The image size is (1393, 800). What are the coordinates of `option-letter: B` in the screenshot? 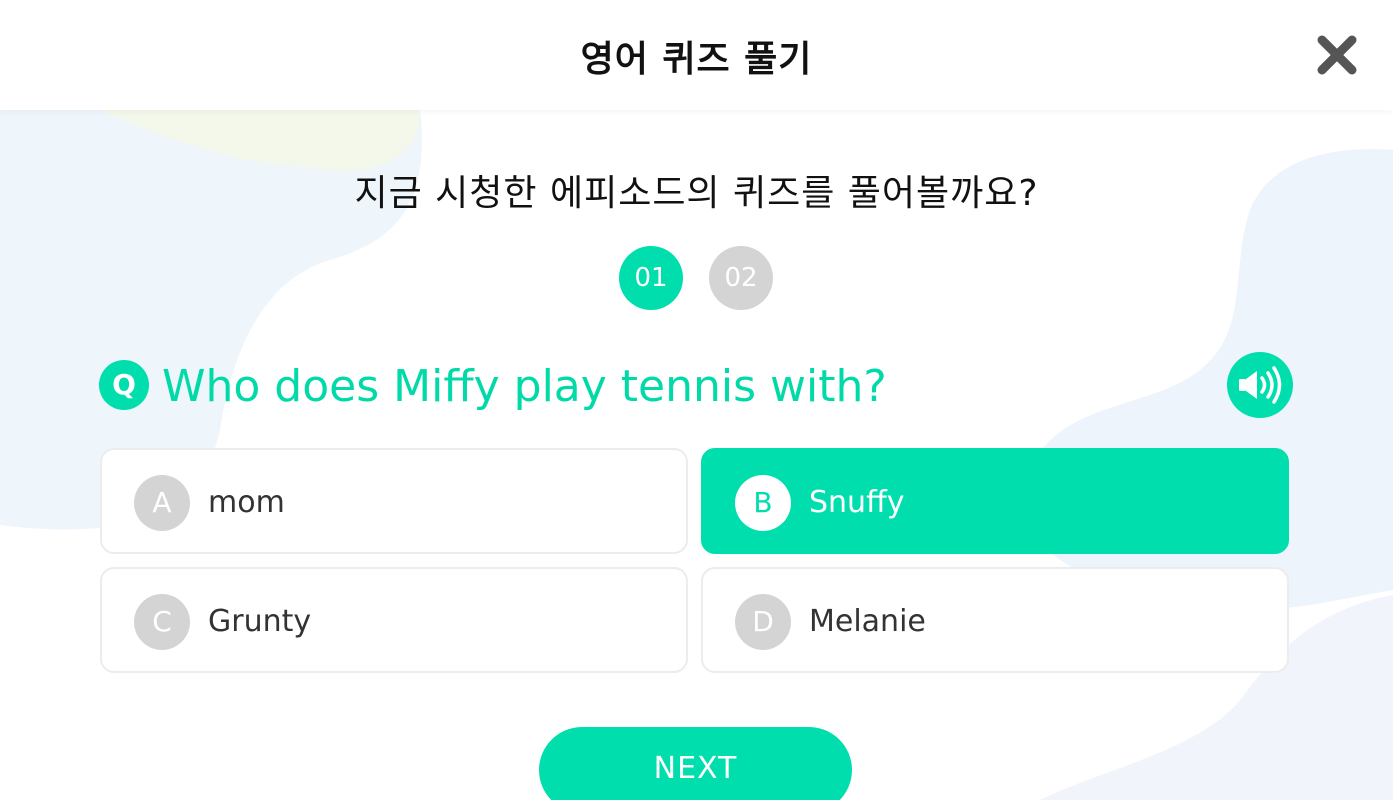 It's located at (763, 503).